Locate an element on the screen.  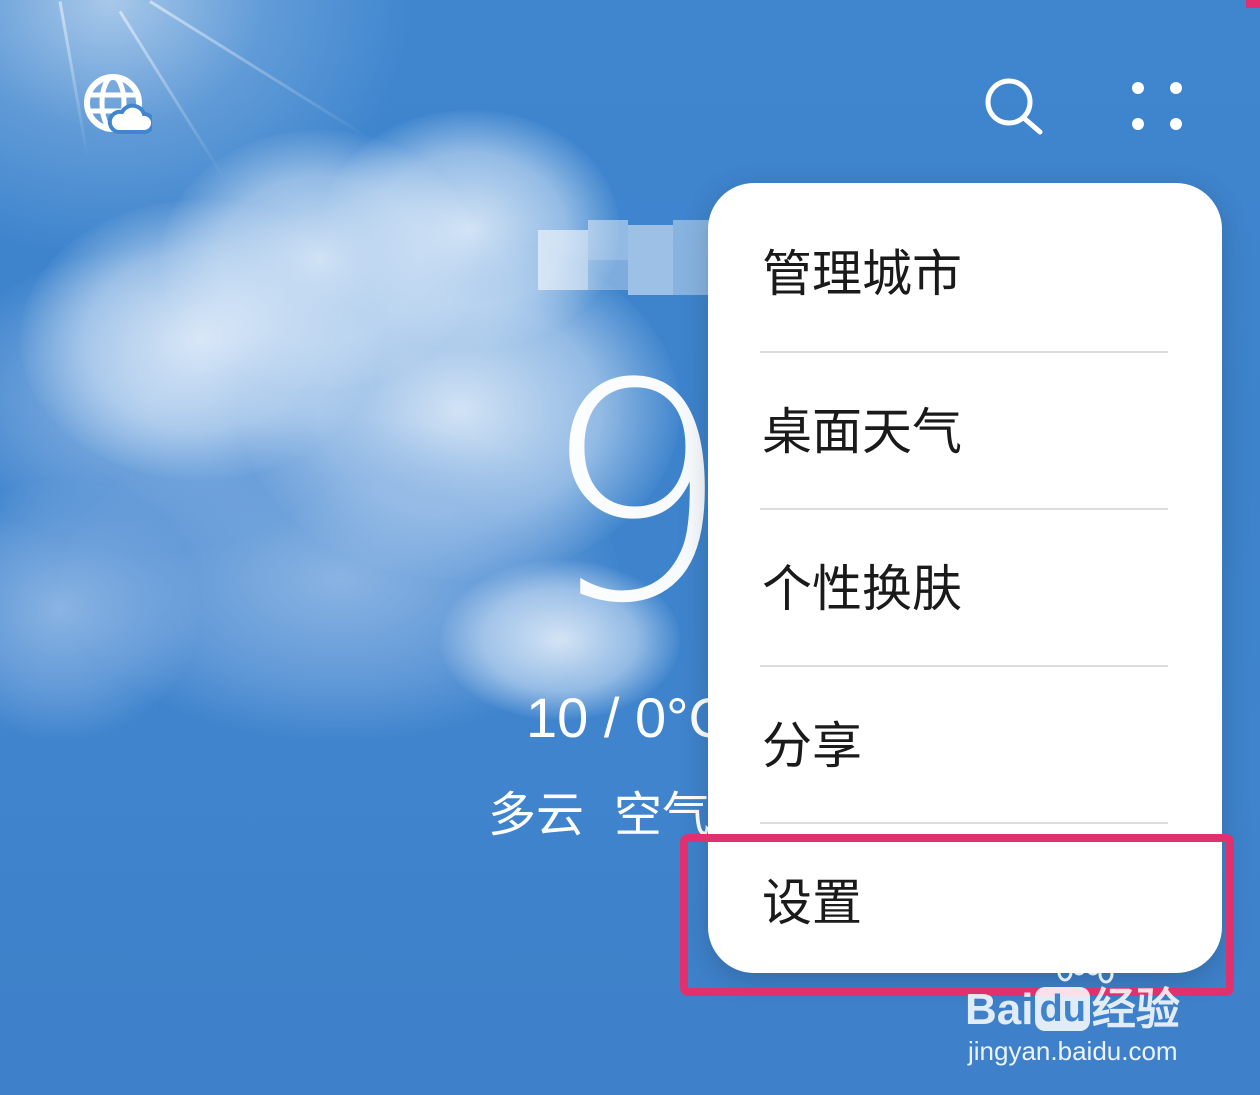
menu-item-manage-cities: 管理城市 is located at coordinates (965, 273).